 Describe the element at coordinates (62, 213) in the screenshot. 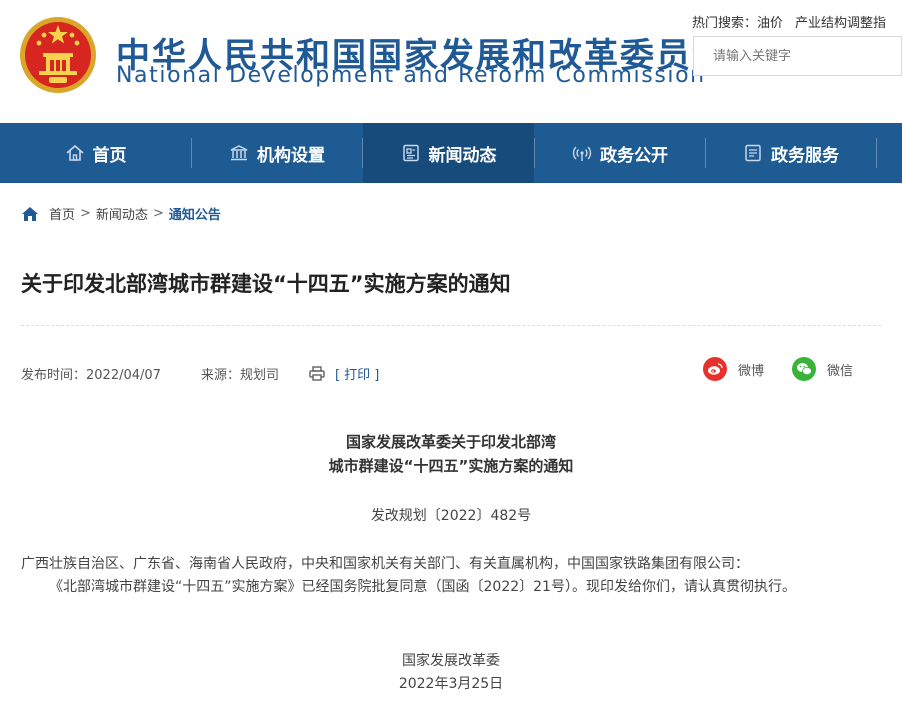

I see `breadcrumb-home: 首页` at that location.